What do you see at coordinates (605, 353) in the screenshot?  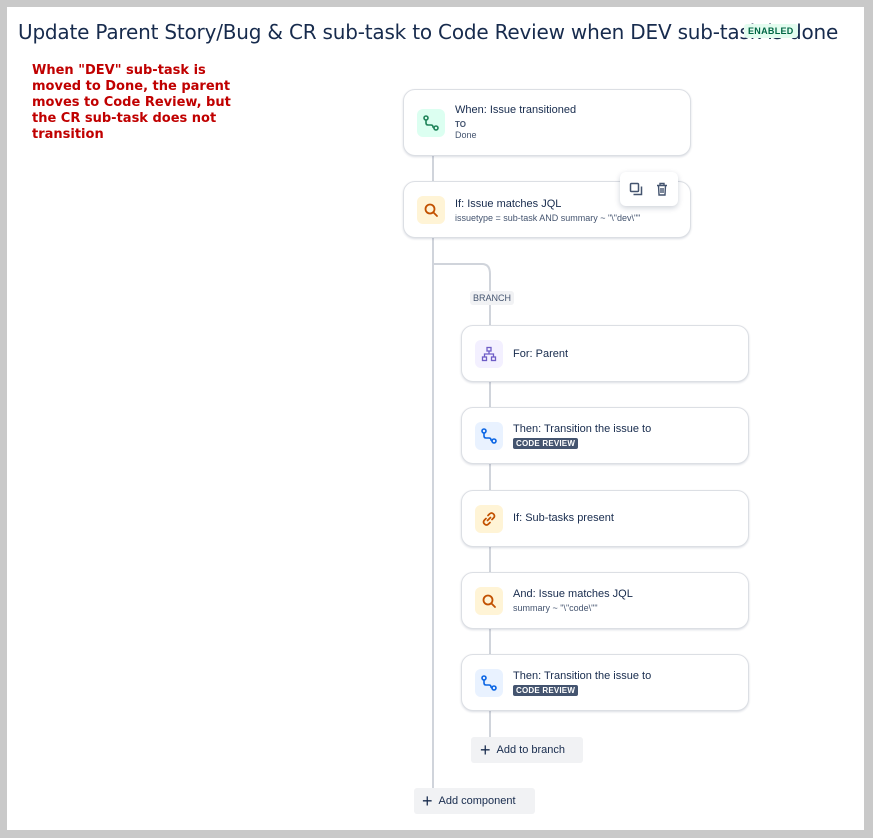 I see `branch-for-card: For: Parent` at bounding box center [605, 353].